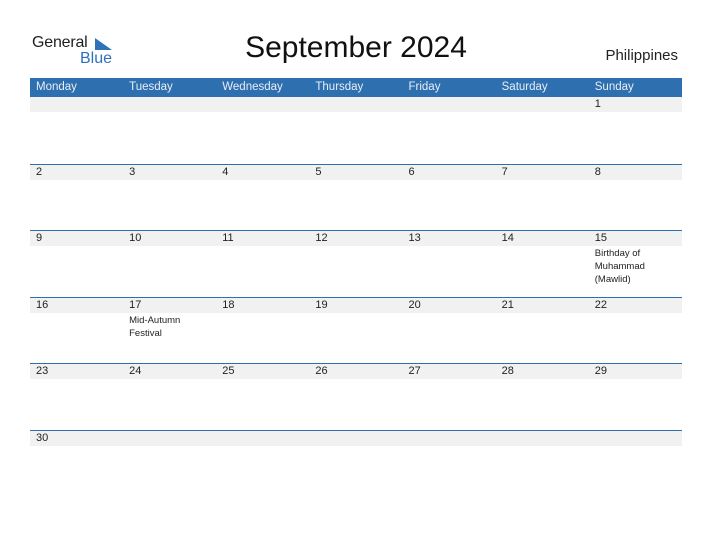 This screenshot has height=550, width=712. I want to click on day-cell: 5, so click(355, 172).